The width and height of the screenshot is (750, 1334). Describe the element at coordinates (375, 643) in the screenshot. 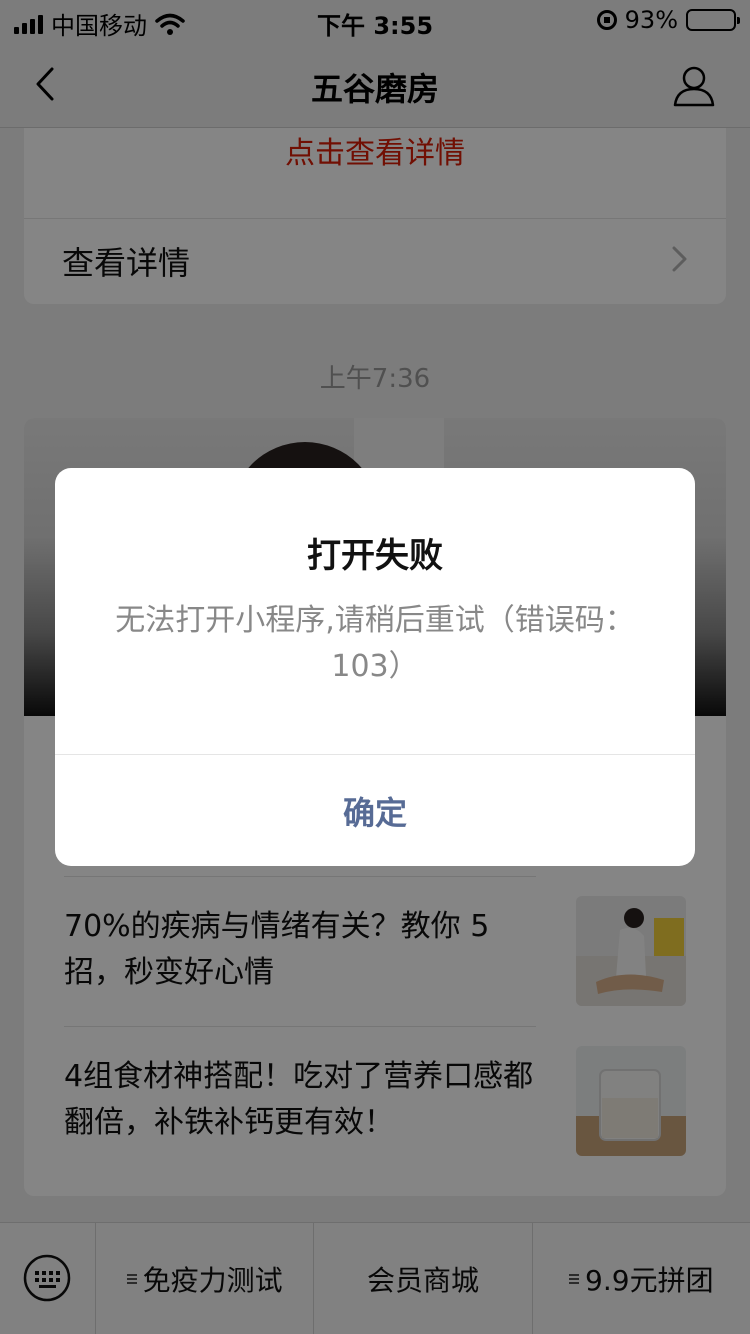

I see `dialog-message: 无法打开小程序,请稍后重试（错误码：103）` at that location.